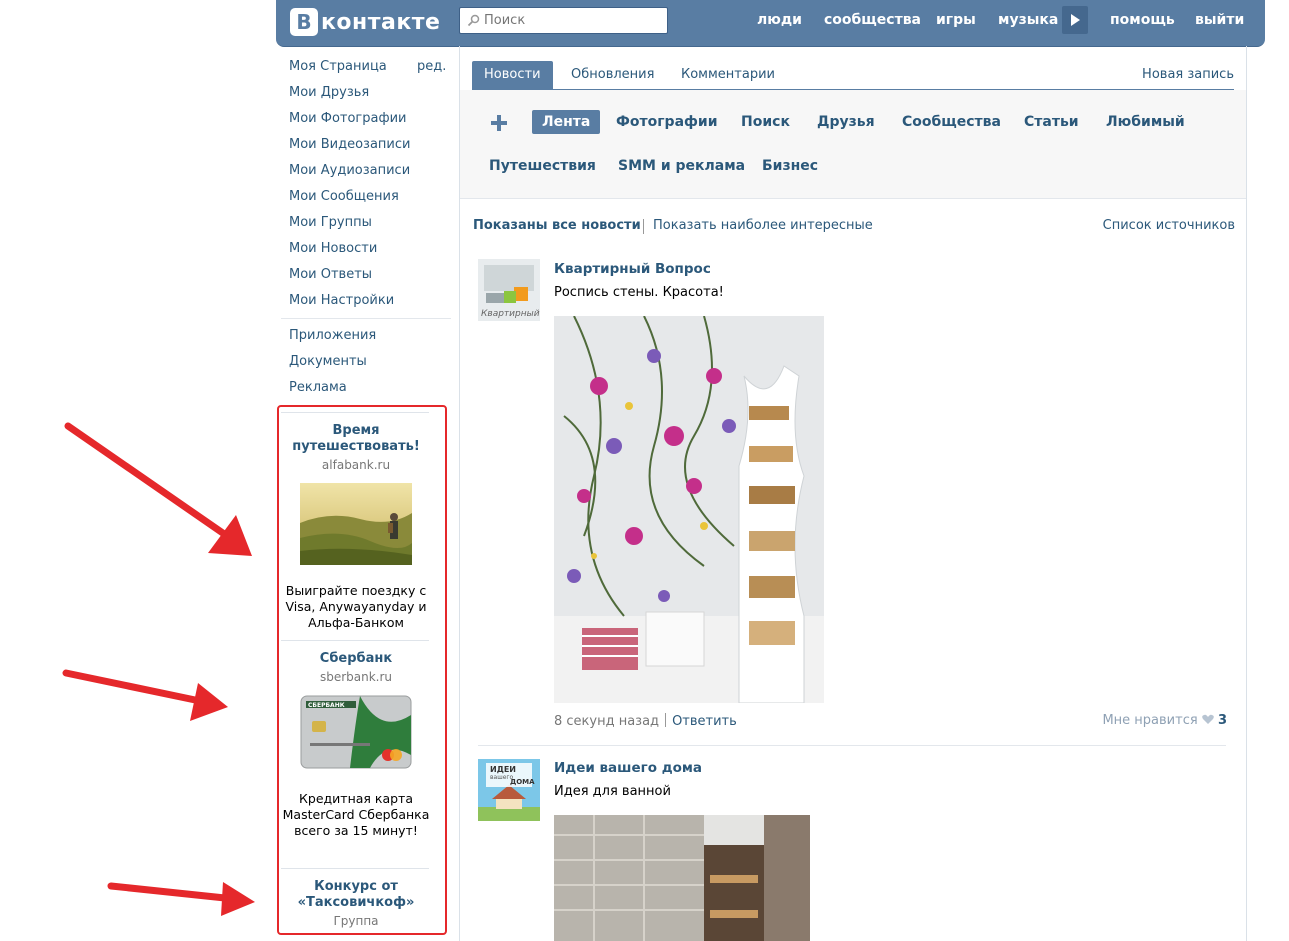  I want to click on filter-all-news: Показаны все новости, so click(557, 225).